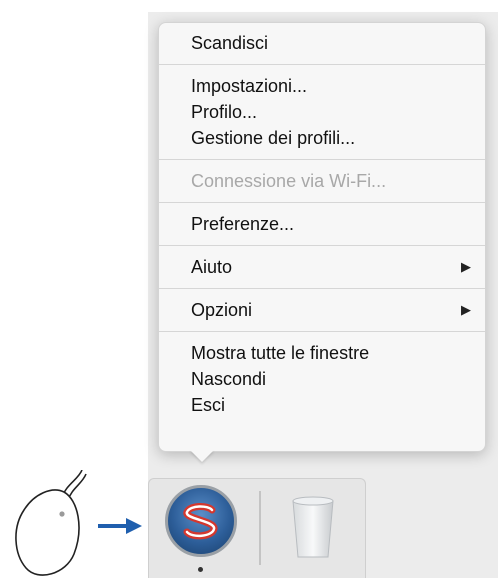 The width and height of the screenshot is (498, 583). Describe the element at coordinates (322, 405) in the screenshot. I see `menu-item-esci: Esci` at that location.